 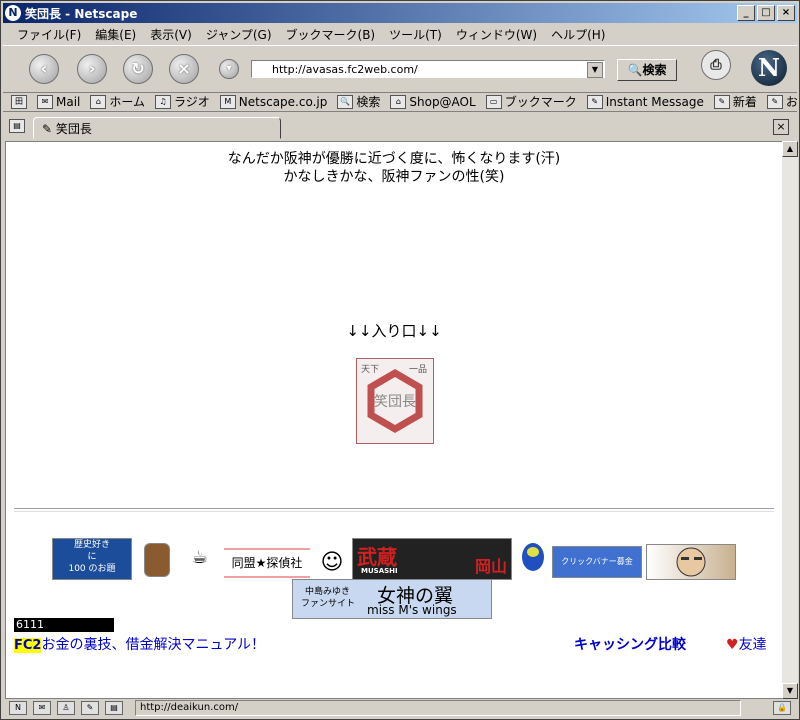 What do you see at coordinates (115, 34) in the screenshot?
I see `menu-edit: 編集(E)` at bounding box center [115, 34].